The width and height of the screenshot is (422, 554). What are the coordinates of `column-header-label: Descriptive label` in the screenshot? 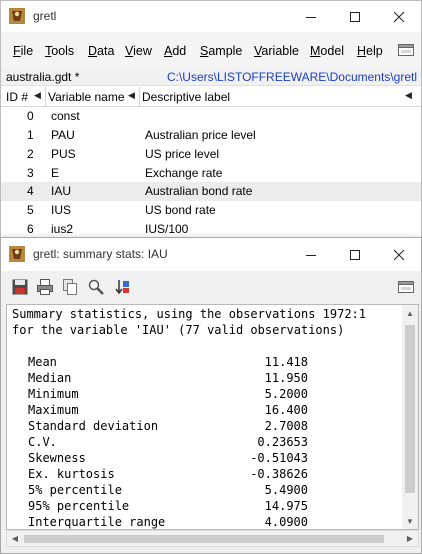 It's located at (186, 97).